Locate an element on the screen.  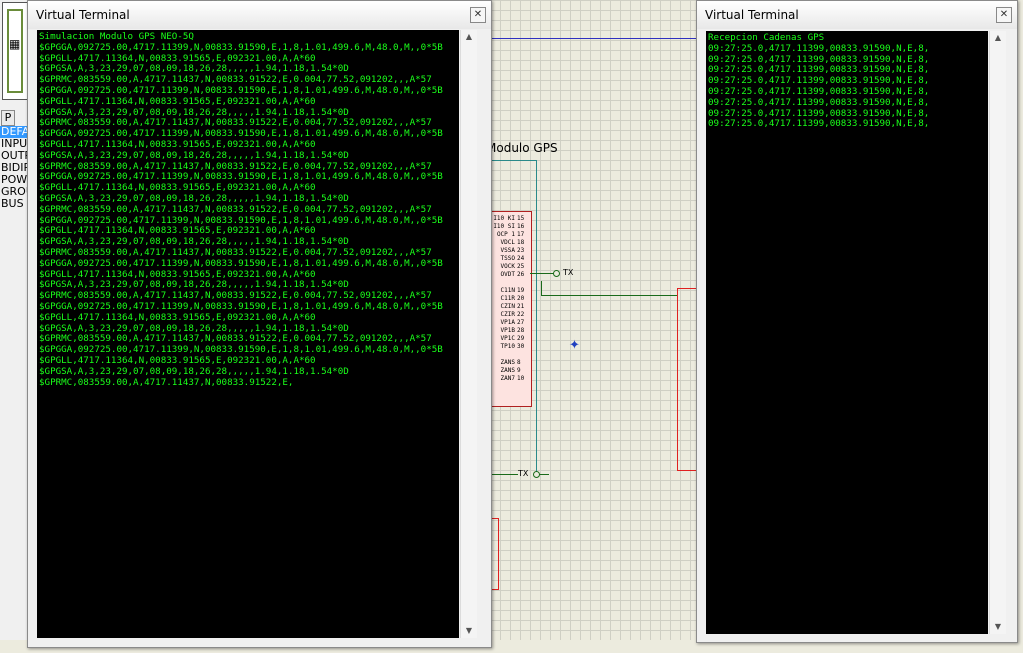
chip-pin-label: I10 SI is located at coordinates (504, 226).